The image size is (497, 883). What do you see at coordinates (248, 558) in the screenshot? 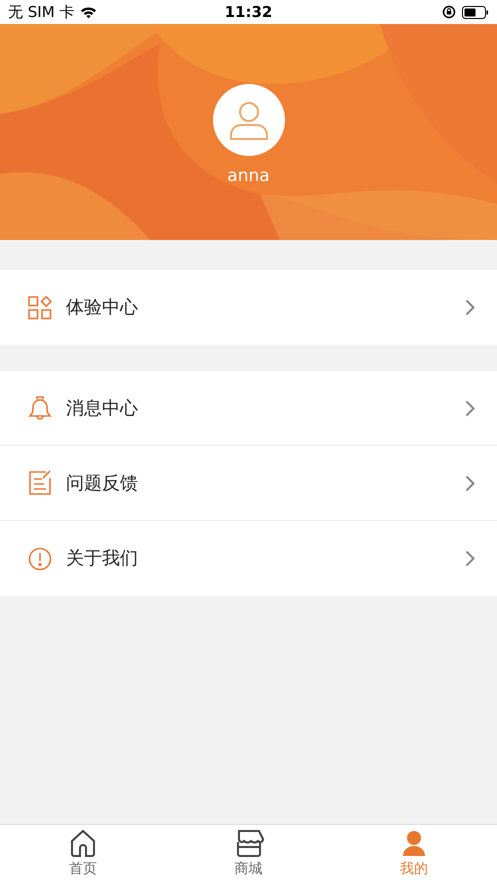
I see `menu-item: 关于我们` at bounding box center [248, 558].